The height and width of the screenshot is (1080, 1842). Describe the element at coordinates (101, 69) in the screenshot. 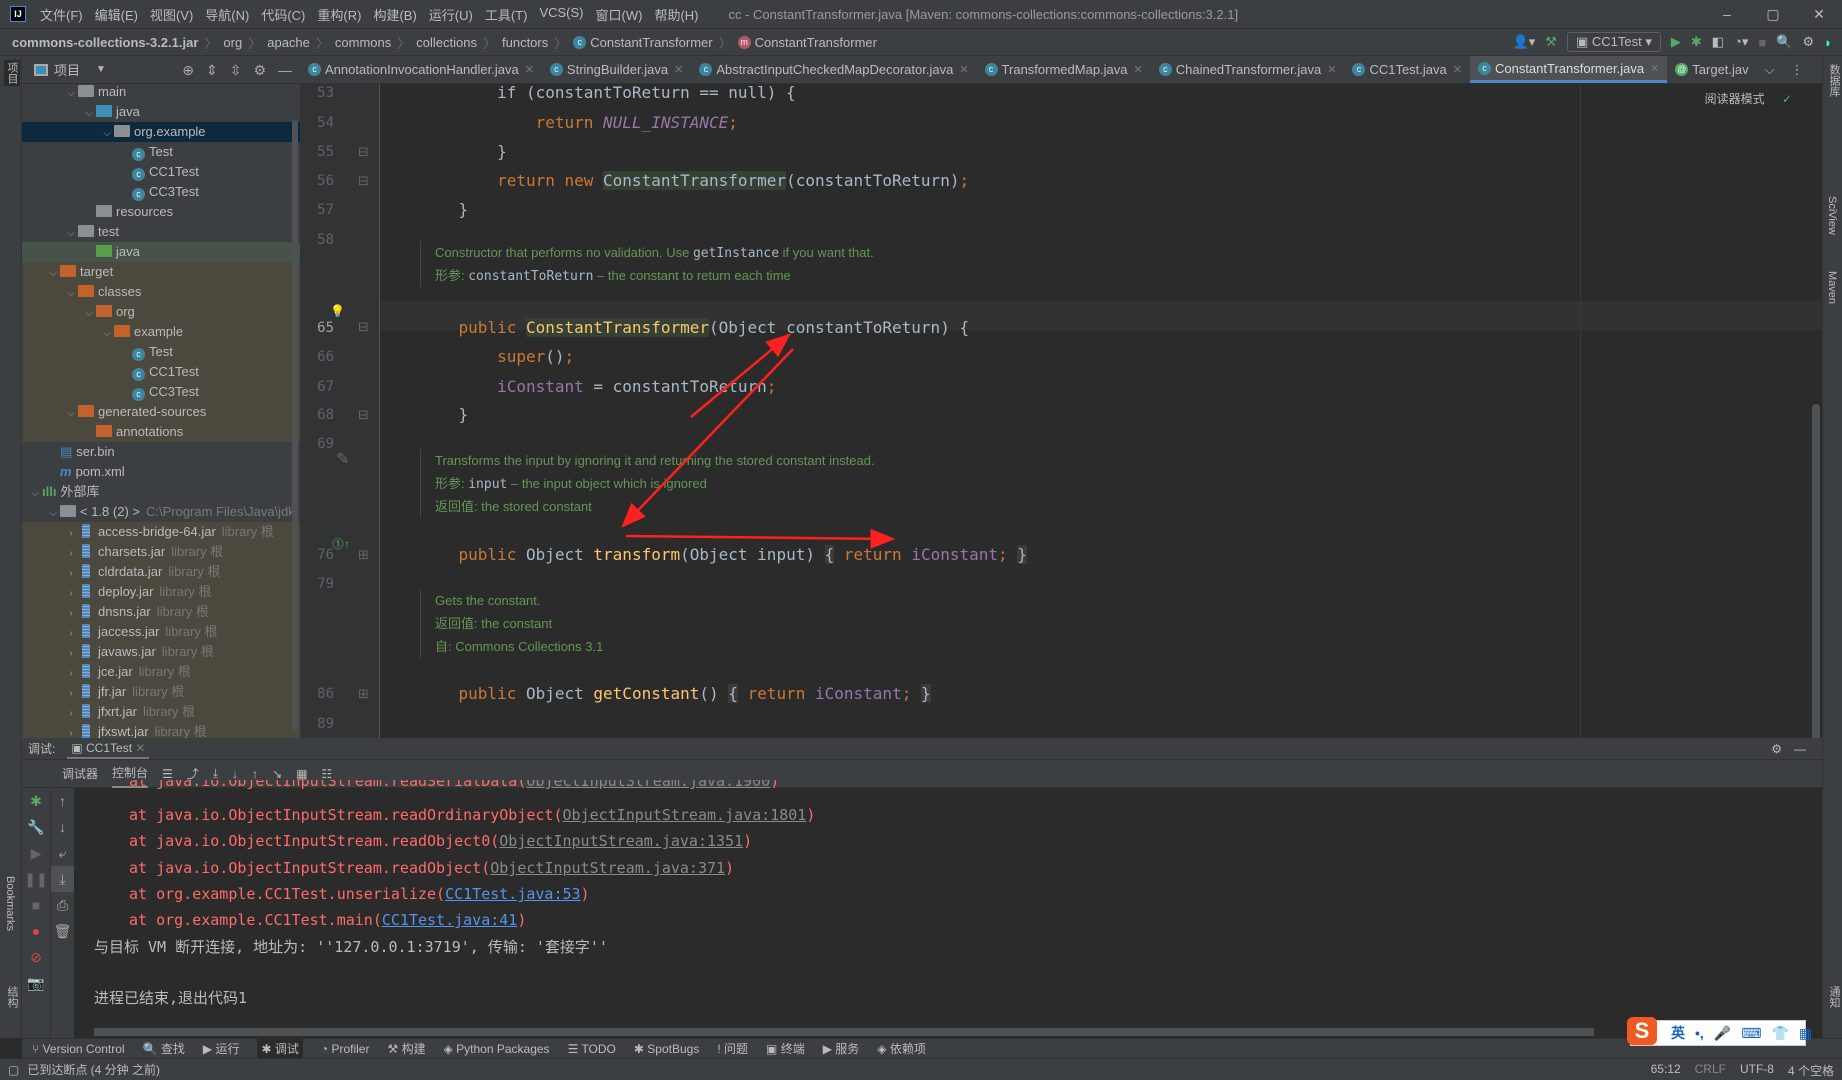

I see `chevron-down-icon: ▼` at that location.